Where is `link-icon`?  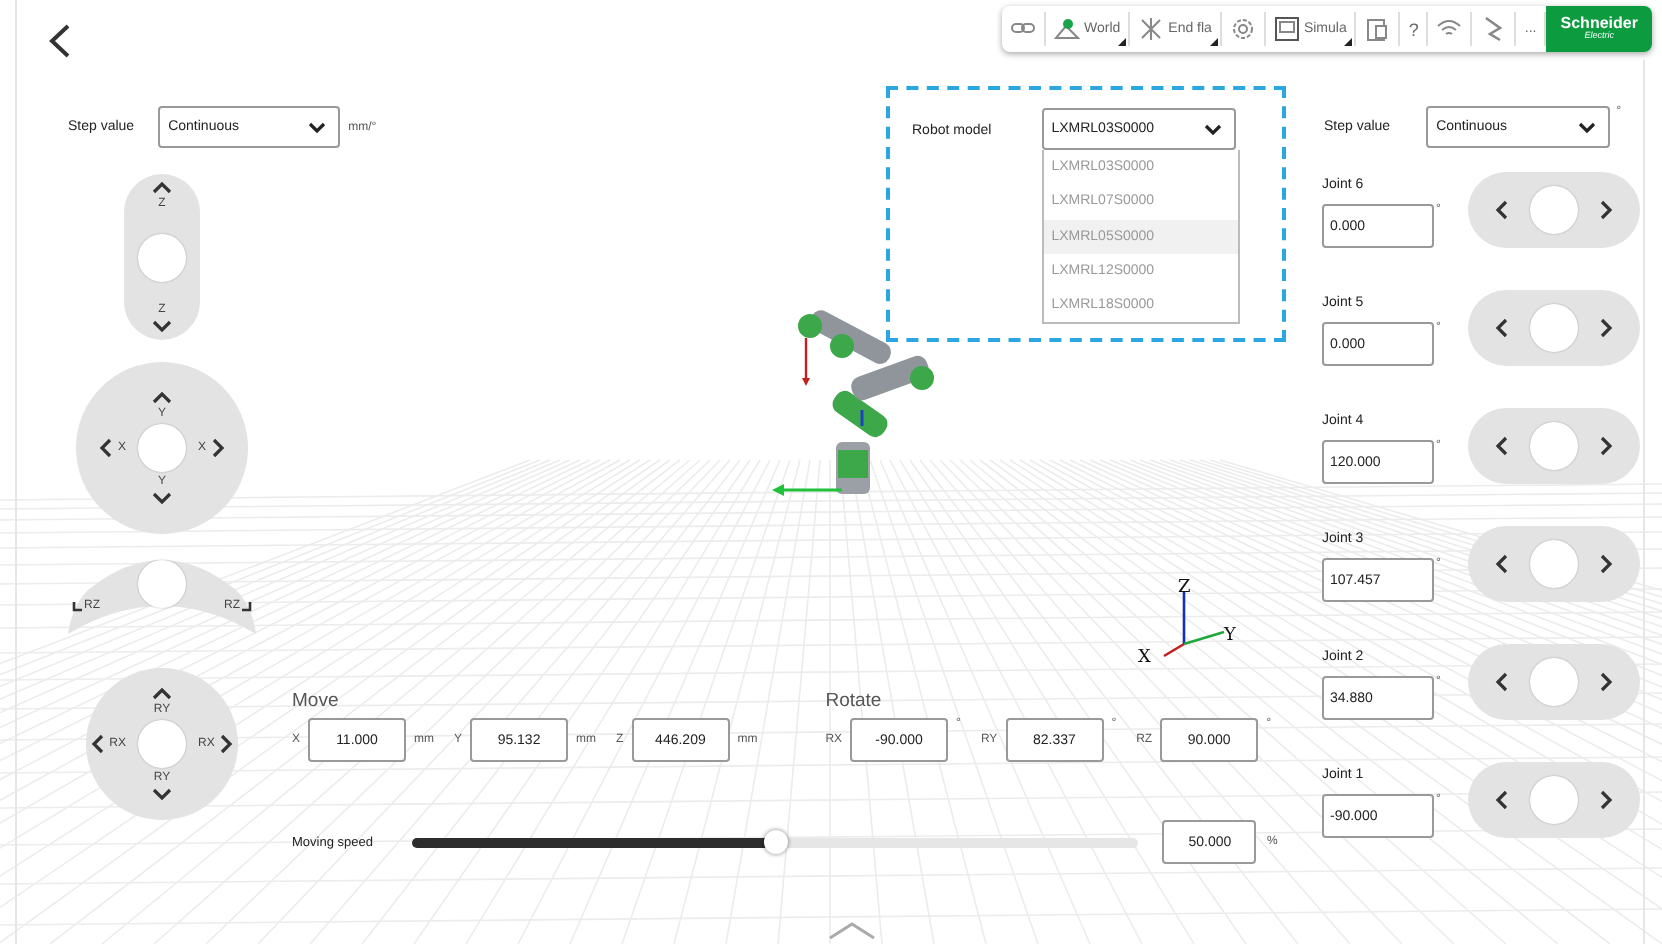 link-icon is located at coordinates (1023, 28).